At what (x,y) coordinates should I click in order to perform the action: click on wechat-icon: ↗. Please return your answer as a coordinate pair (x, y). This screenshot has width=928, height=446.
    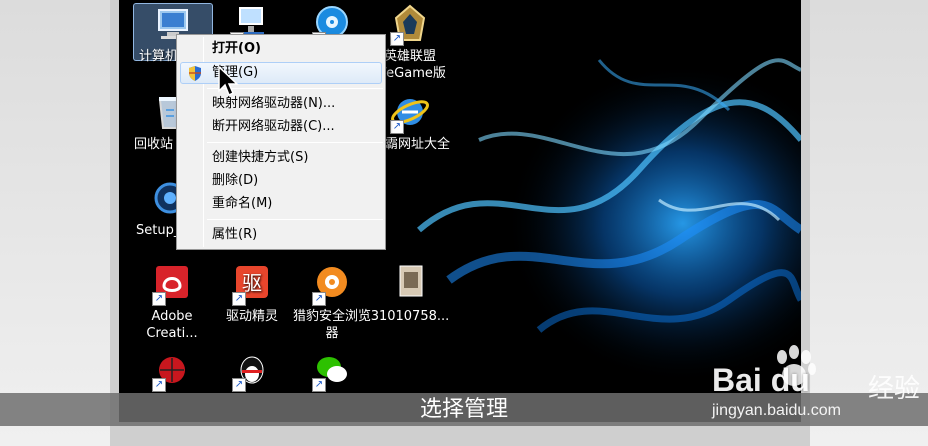
    Looking at the image, I should click on (332, 371).